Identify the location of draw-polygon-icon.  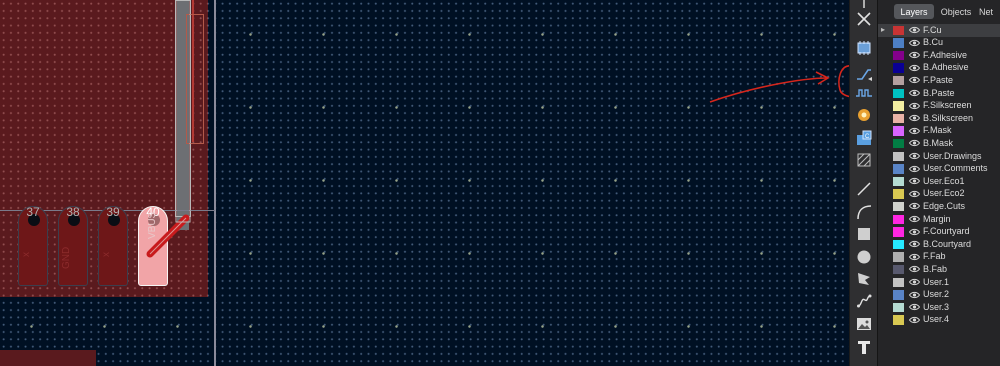
(864, 279).